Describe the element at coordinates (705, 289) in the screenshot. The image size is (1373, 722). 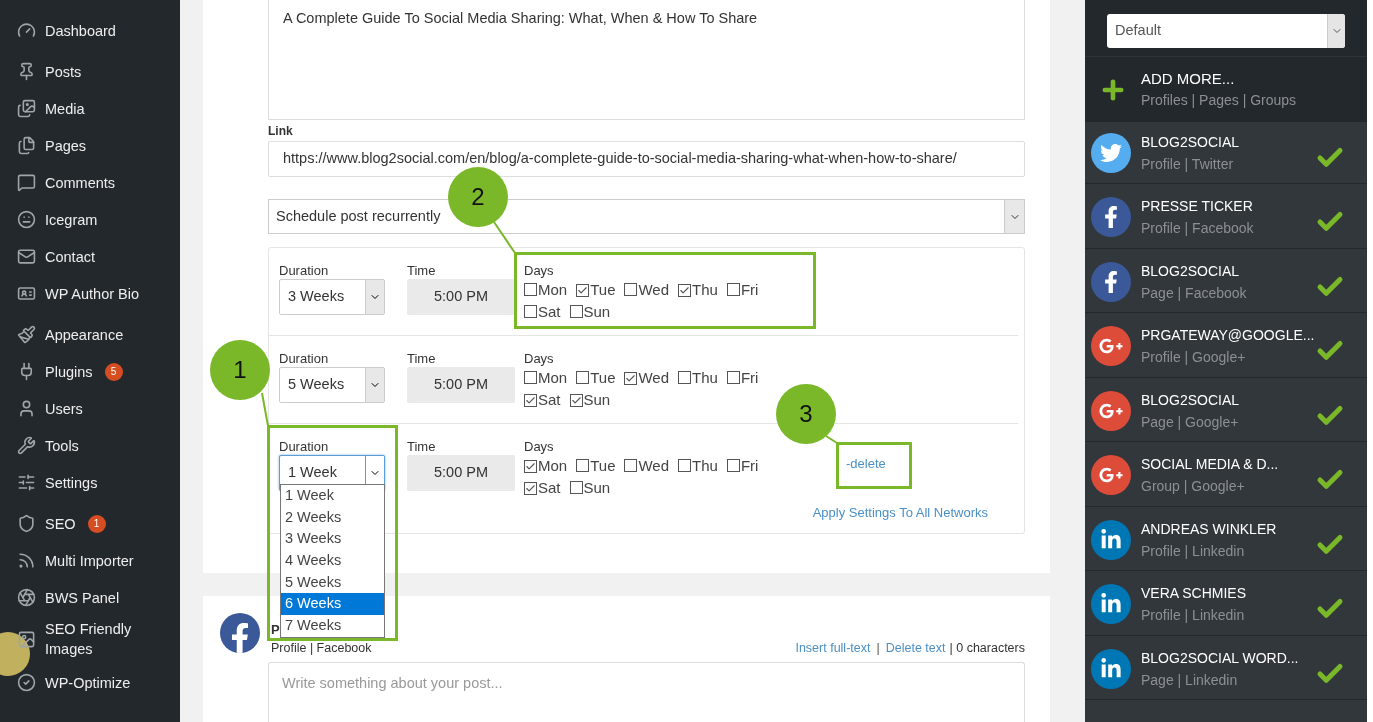
I see `day-label: Thu` at that location.